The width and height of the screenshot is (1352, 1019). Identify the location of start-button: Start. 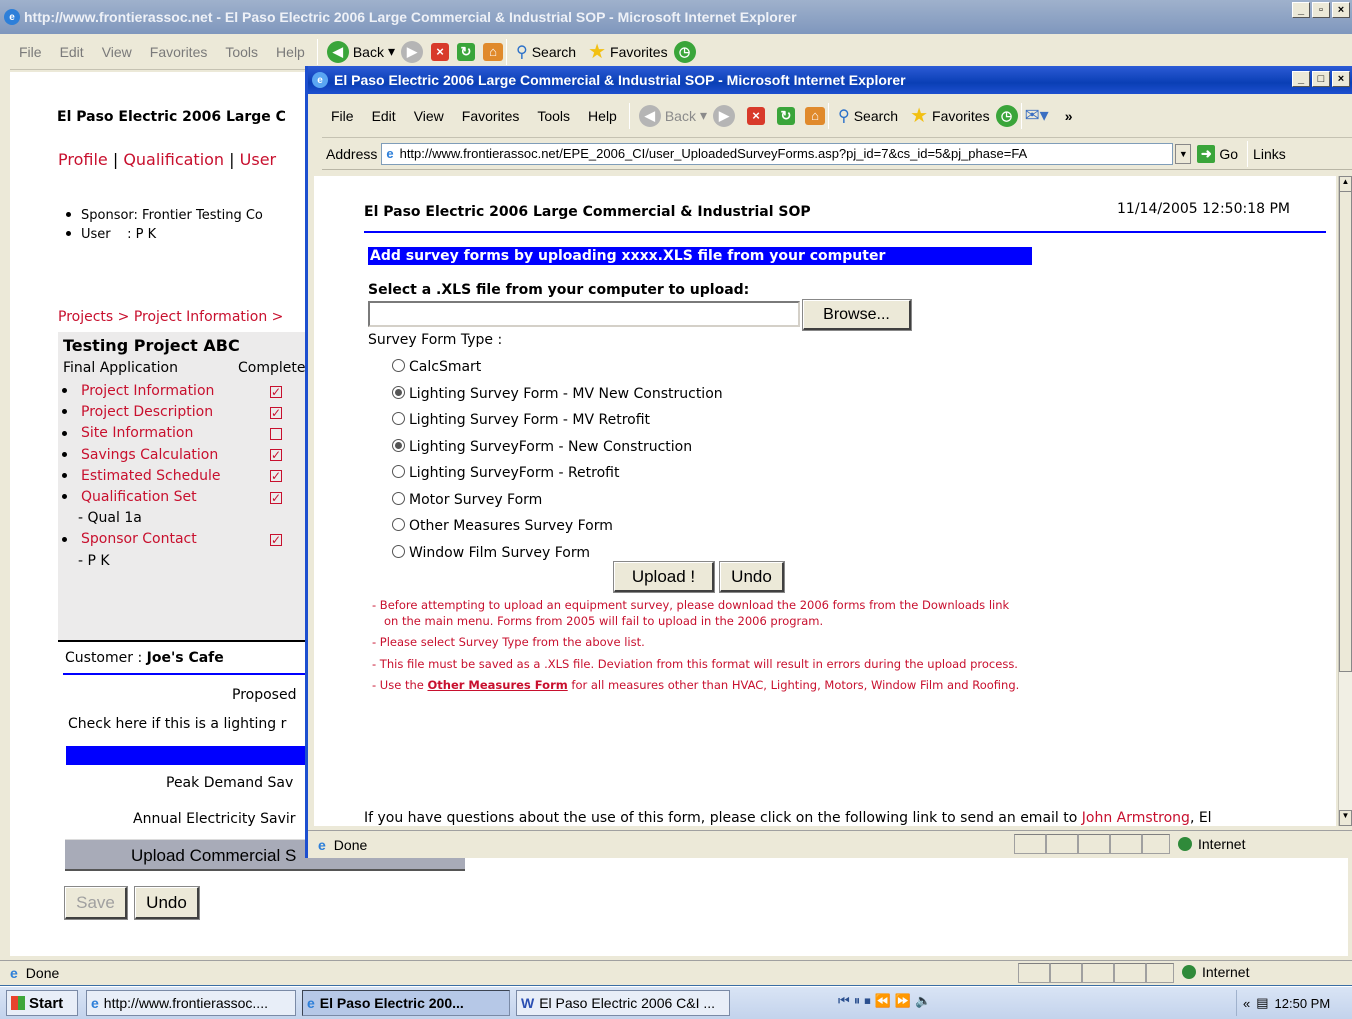
(42, 1003).